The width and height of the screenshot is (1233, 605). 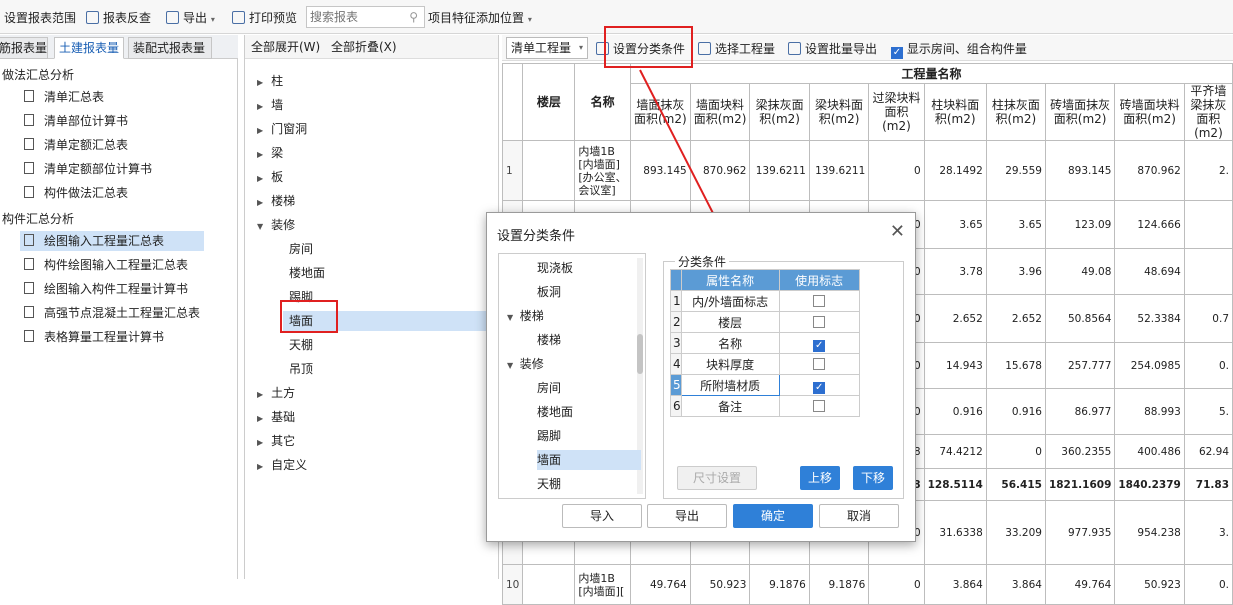 What do you see at coordinates (676, 385) in the screenshot?
I see `condition-index: 5` at bounding box center [676, 385].